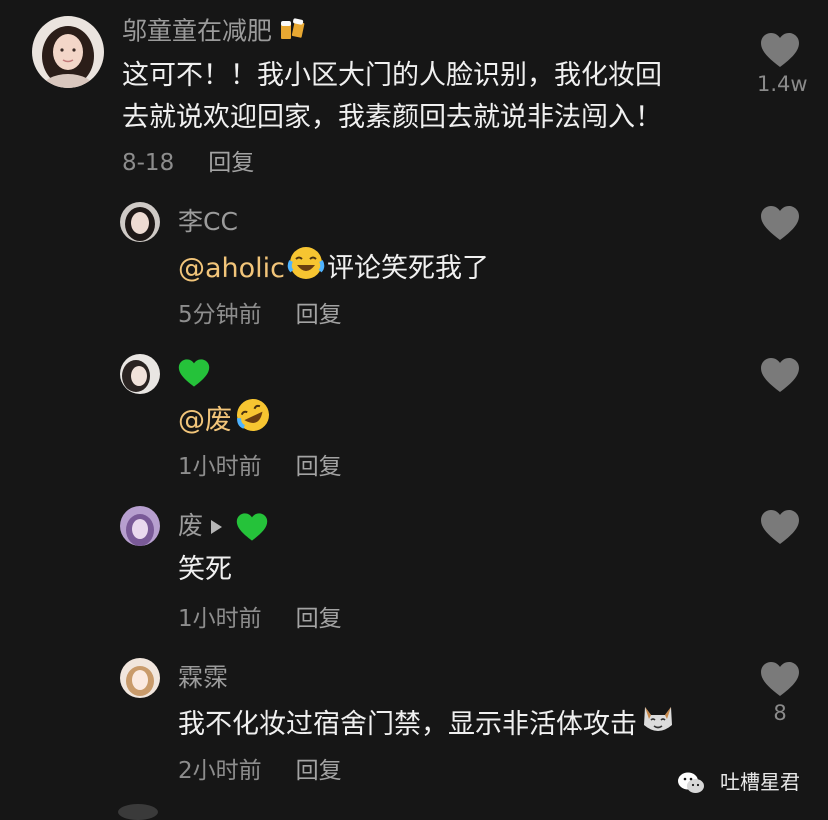 The height and width of the screenshot is (820, 828). Describe the element at coordinates (231, 268) in the screenshot. I see `mention-link: @aholic` at that location.